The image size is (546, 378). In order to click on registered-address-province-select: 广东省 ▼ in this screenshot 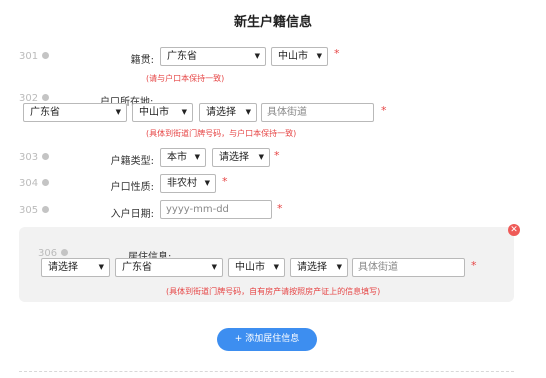, I will do `click(75, 112)`.